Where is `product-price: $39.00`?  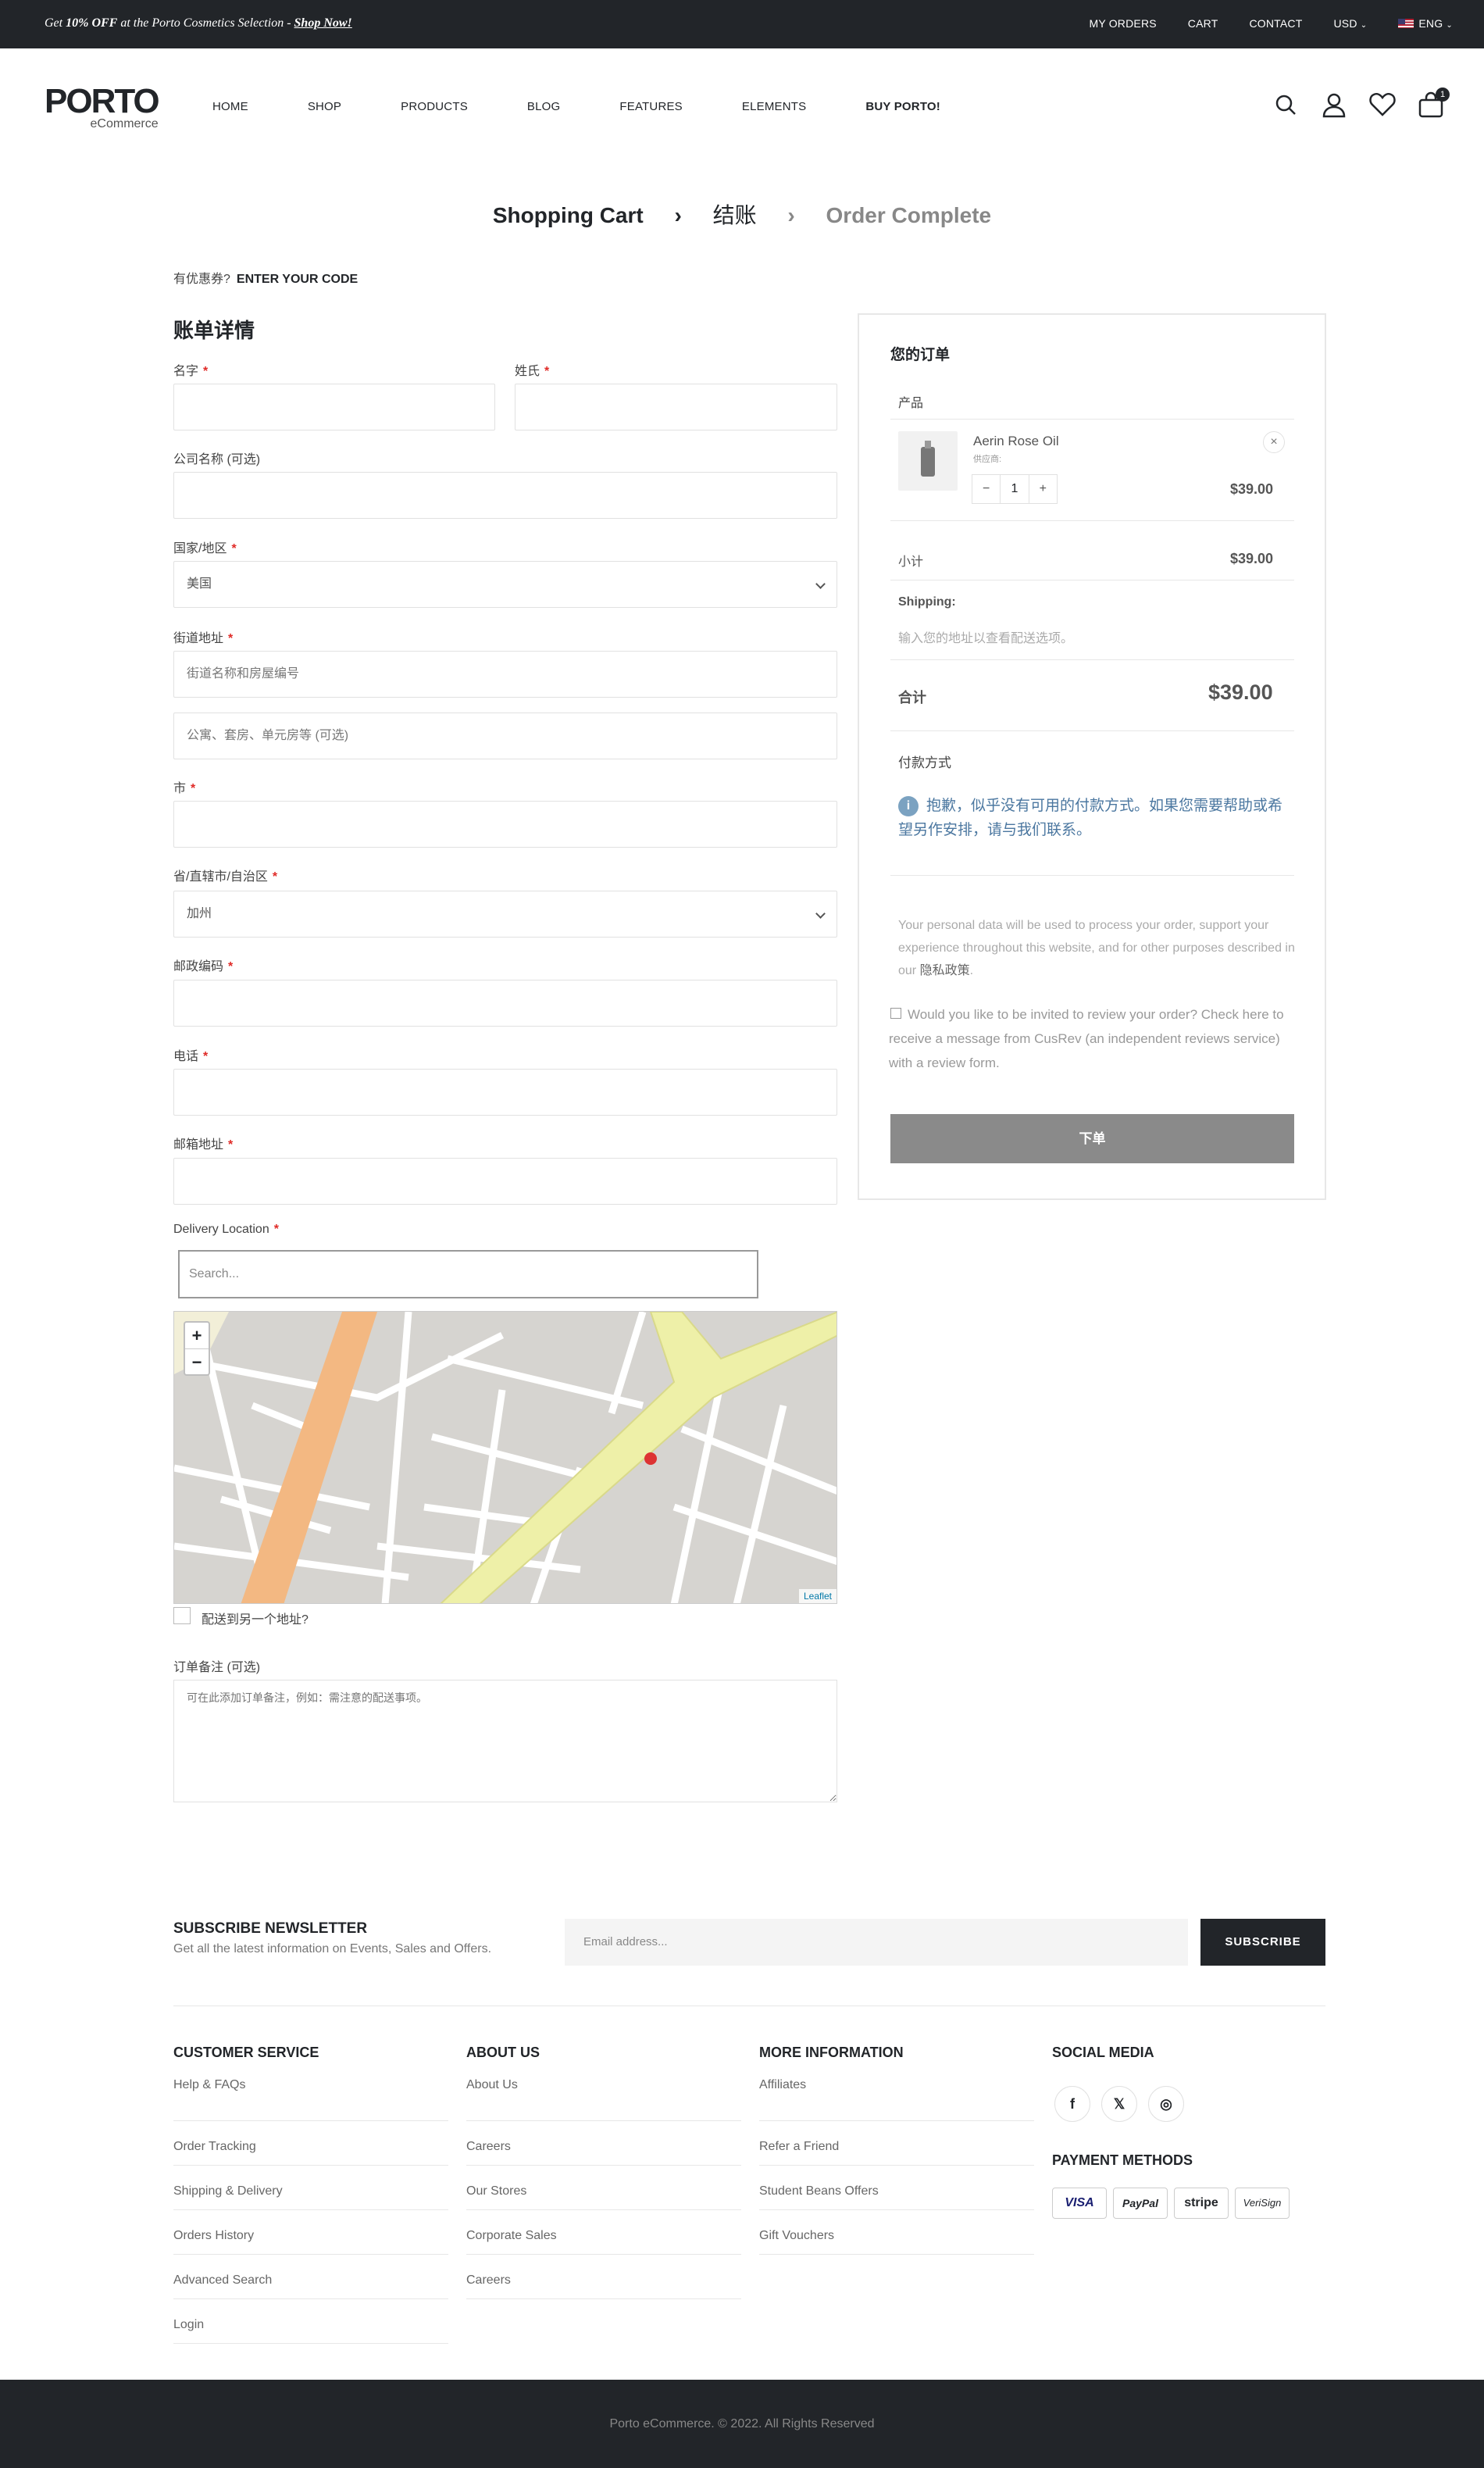 product-price: $39.00 is located at coordinates (1252, 489).